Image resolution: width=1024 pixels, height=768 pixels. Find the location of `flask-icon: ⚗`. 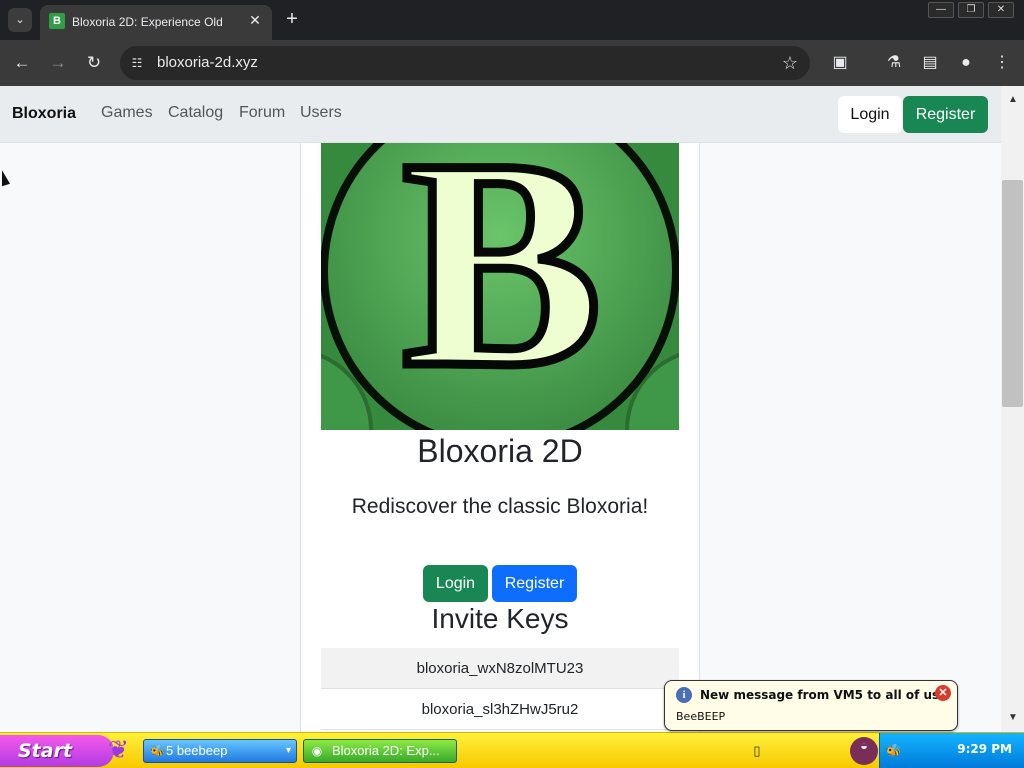

flask-icon: ⚗ is located at coordinates (894, 63).